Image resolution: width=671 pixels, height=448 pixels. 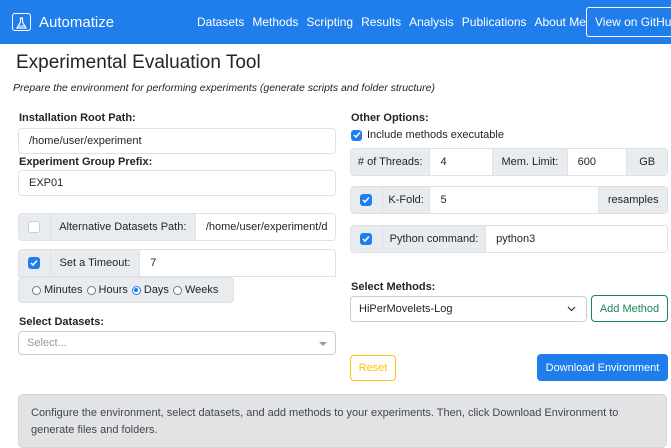 I want to click on include-methods-label: Include methods executable, so click(x=435, y=135).